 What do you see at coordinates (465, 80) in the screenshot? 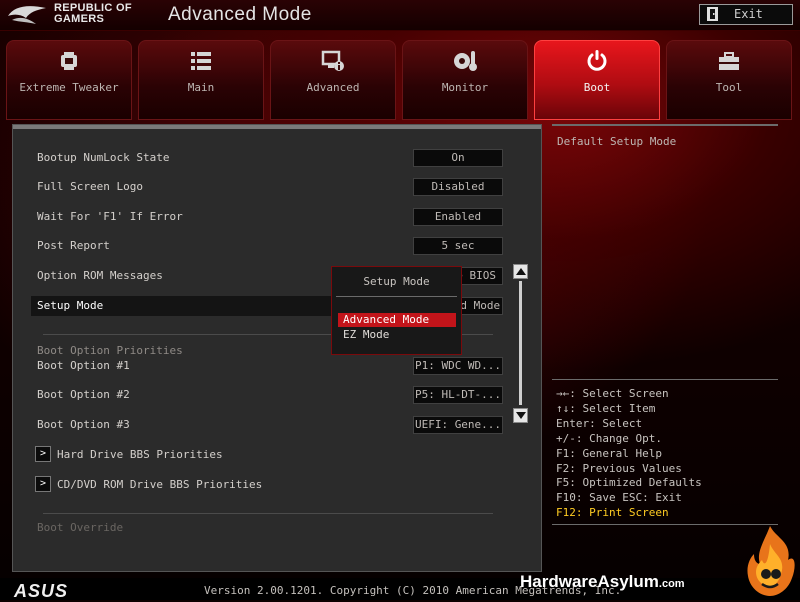
I see `tab-monitor: Monitor` at bounding box center [465, 80].